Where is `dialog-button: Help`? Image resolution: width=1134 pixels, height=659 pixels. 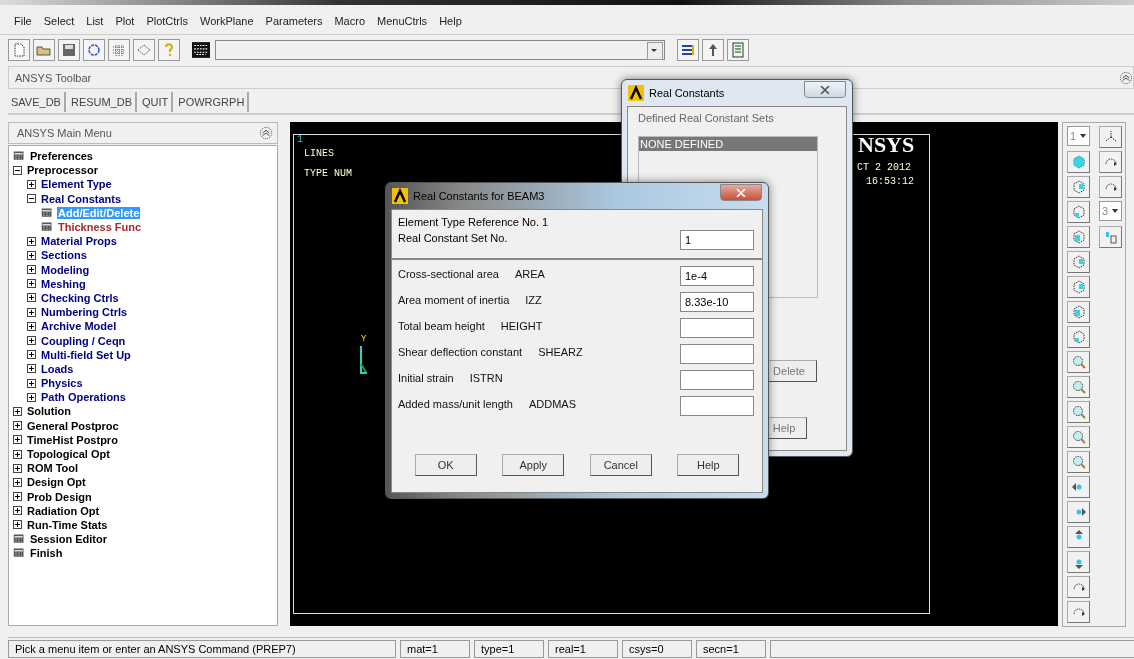 dialog-button: Help is located at coordinates (708, 465).